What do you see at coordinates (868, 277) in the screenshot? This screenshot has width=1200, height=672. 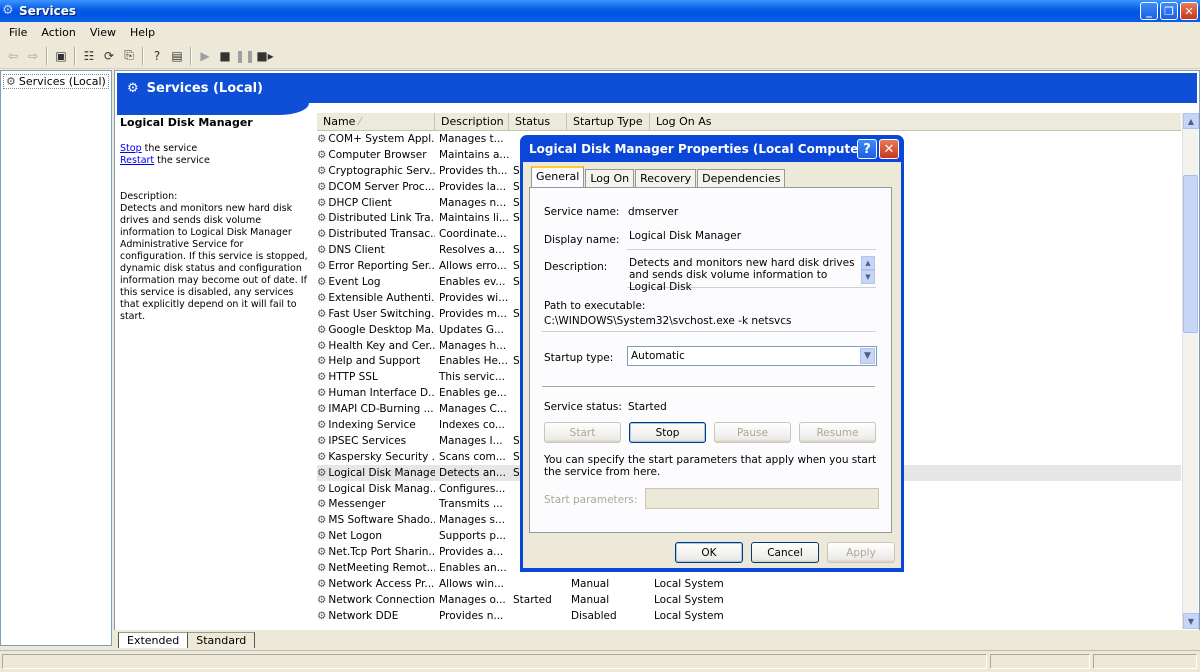 I see `scroll-down-icon: ▼` at bounding box center [868, 277].